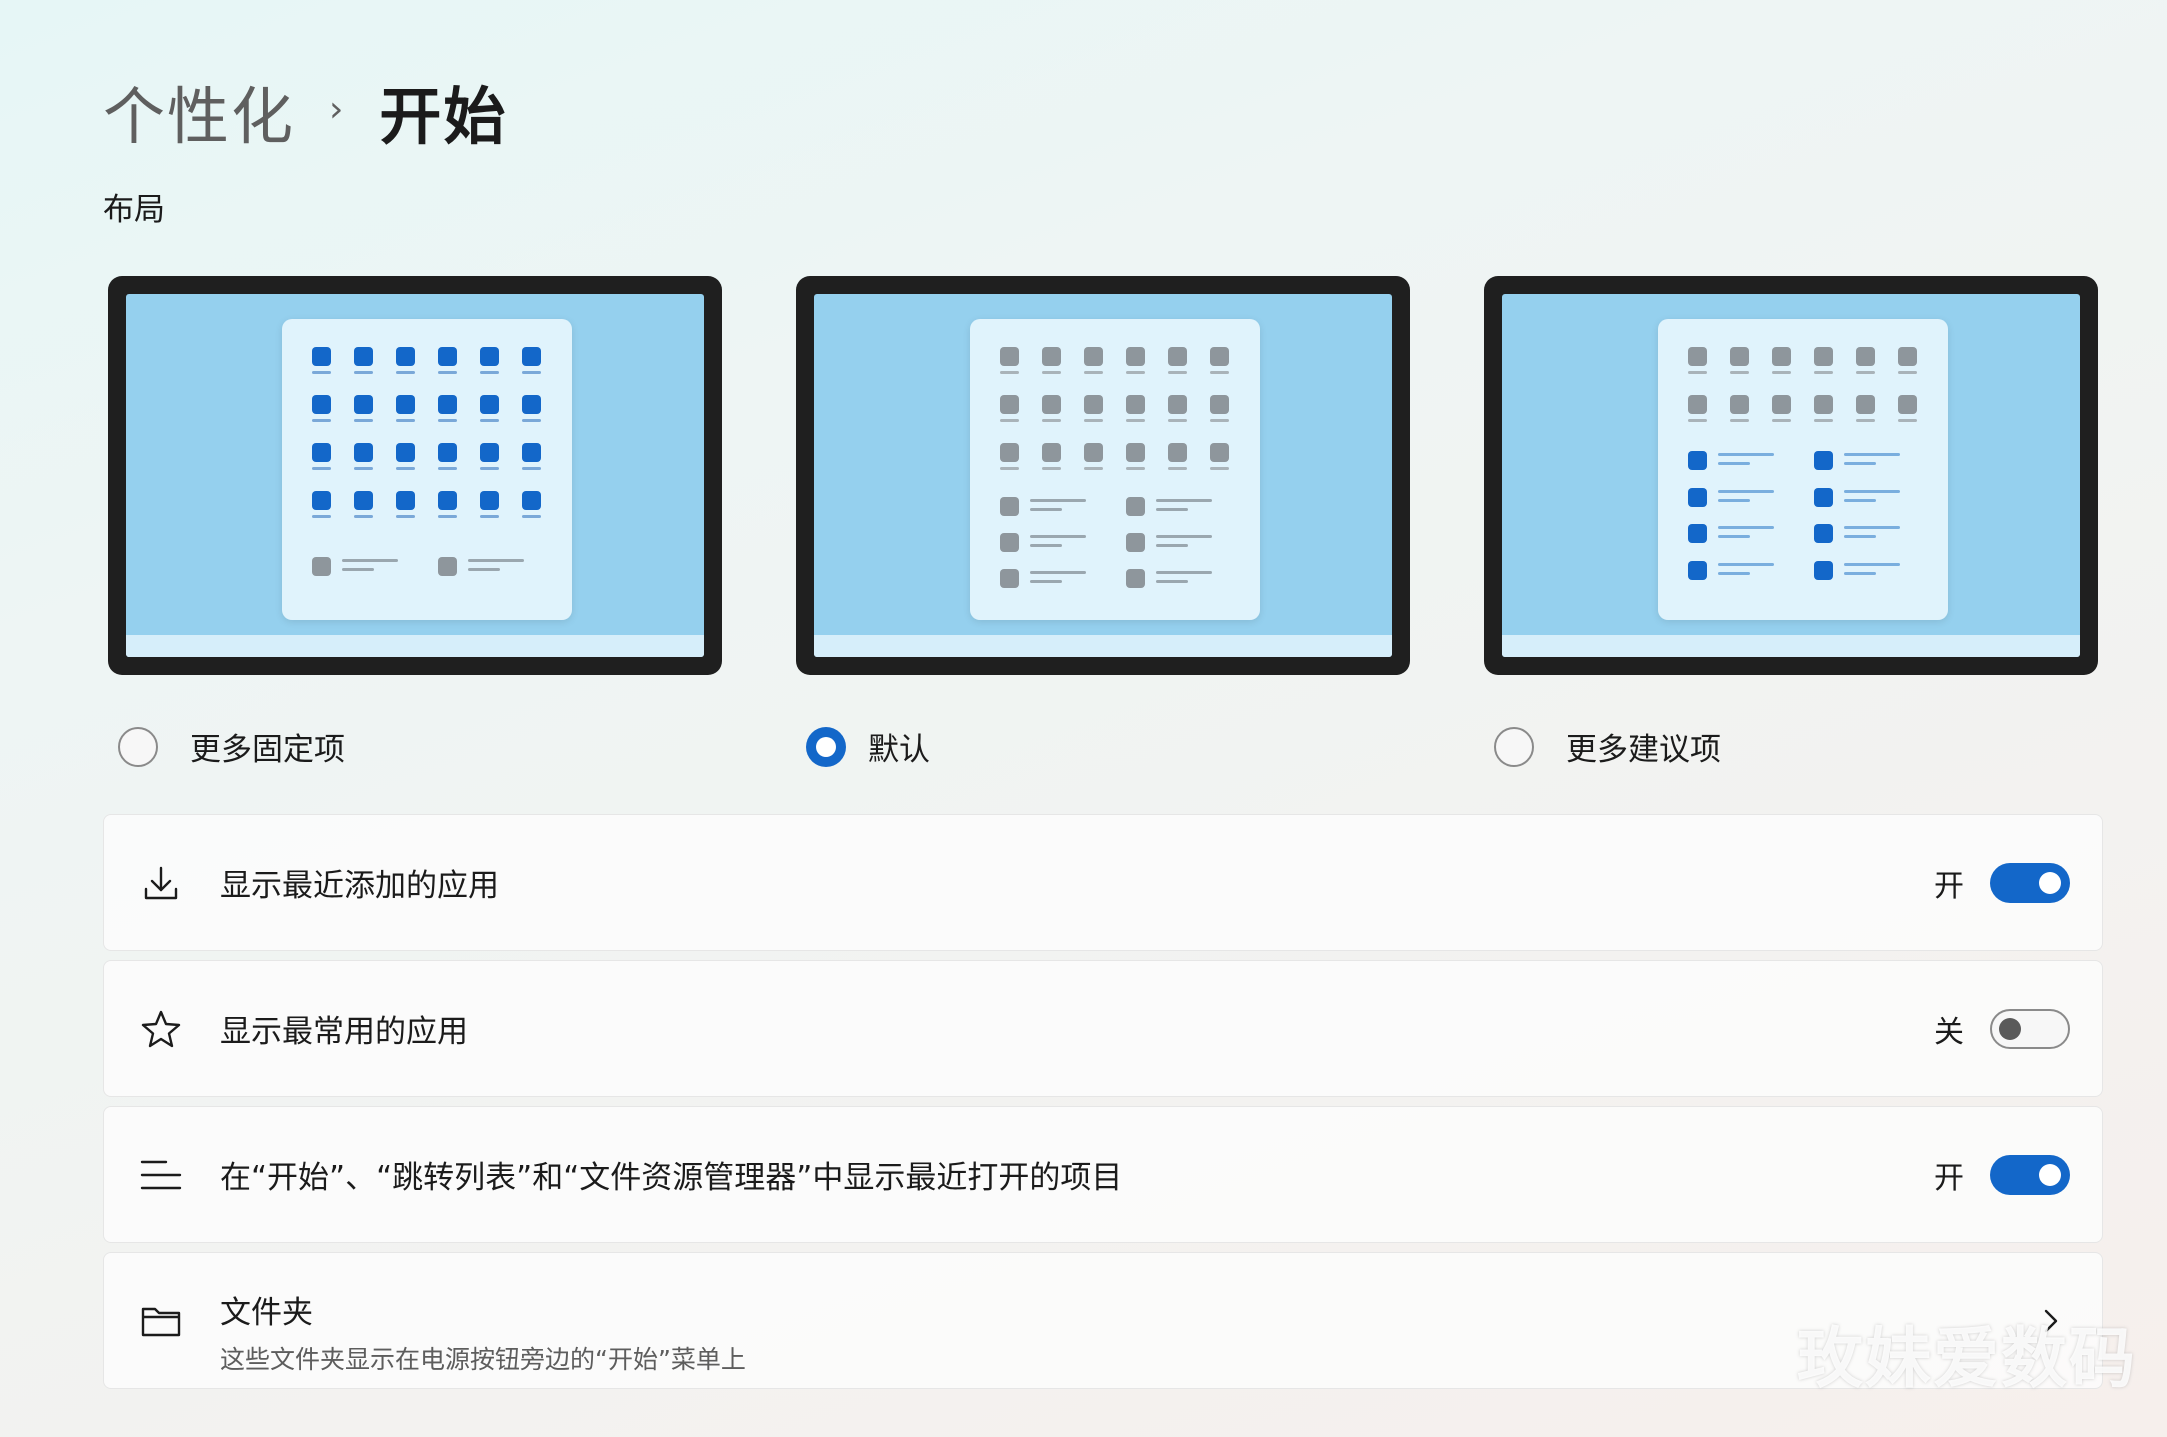  What do you see at coordinates (1103, 882) in the screenshot?
I see `setting-row-recent-apps: 显示最近添加的应用 开` at bounding box center [1103, 882].